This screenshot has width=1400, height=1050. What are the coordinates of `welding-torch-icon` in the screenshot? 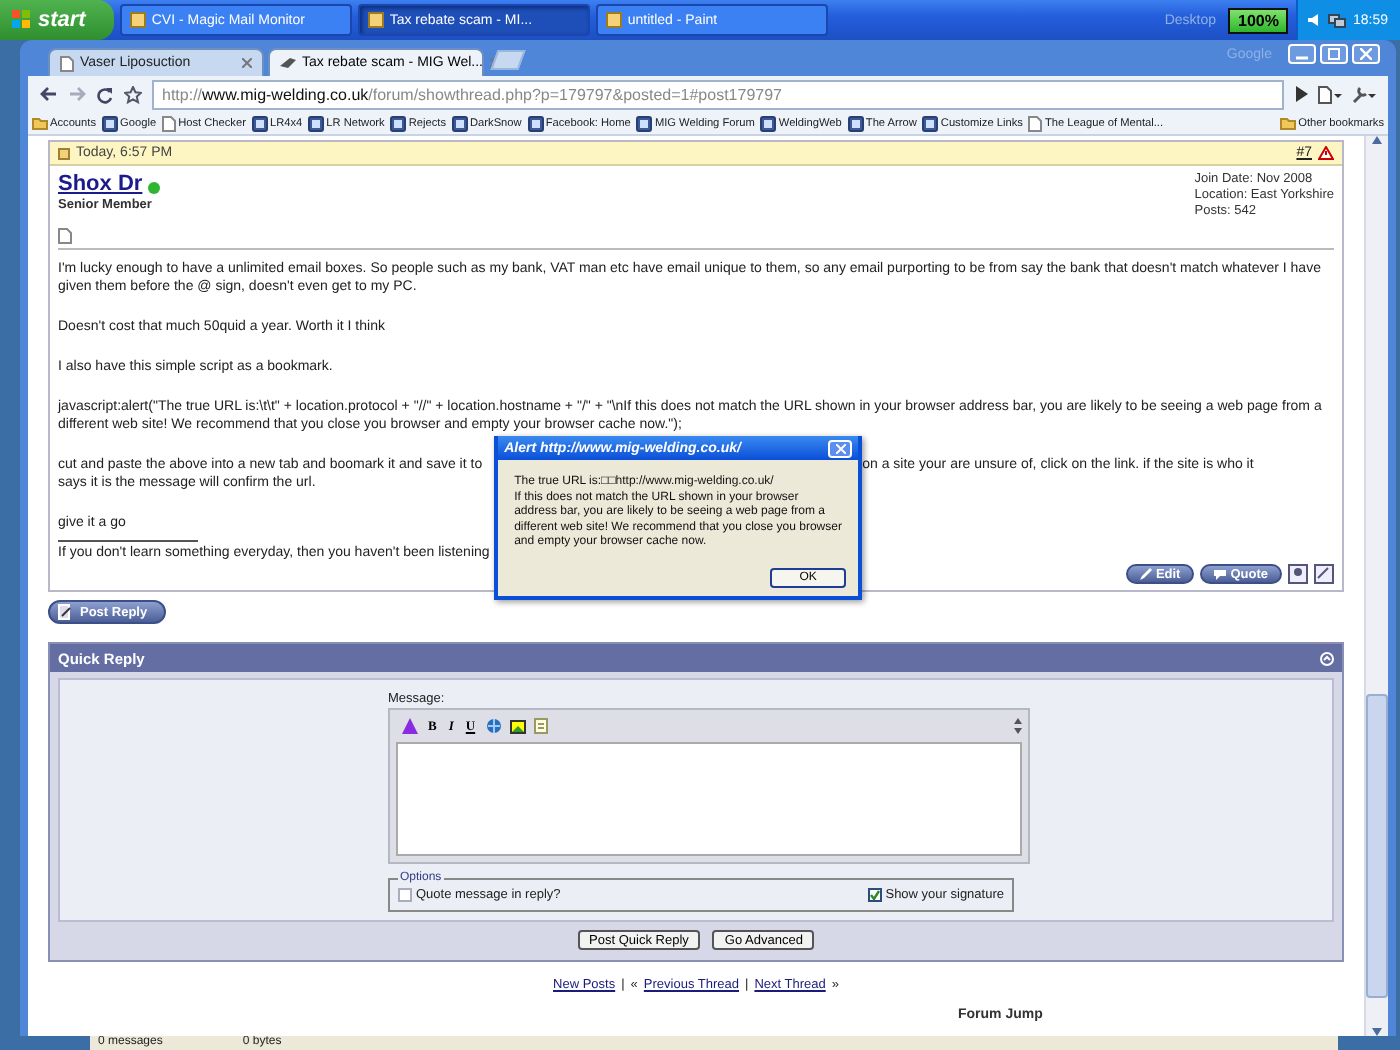 It's located at (288, 63).